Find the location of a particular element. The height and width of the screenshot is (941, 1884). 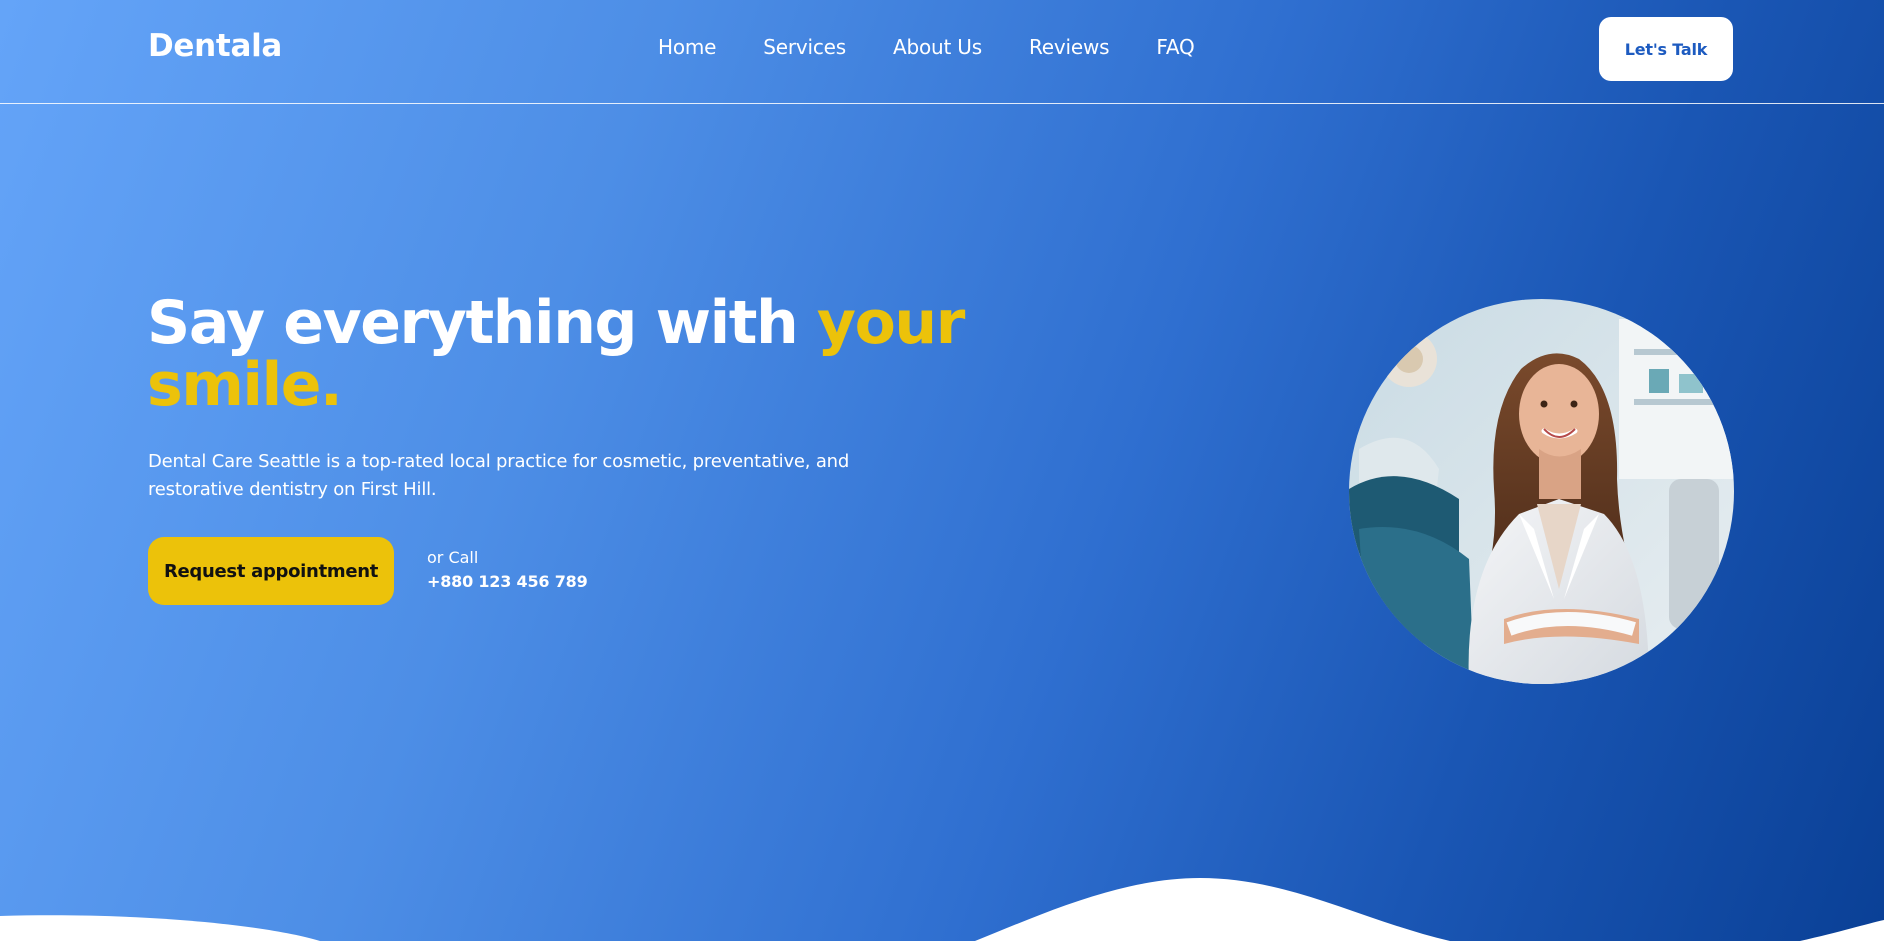

bottom-wave-divider is located at coordinates (942, 909).